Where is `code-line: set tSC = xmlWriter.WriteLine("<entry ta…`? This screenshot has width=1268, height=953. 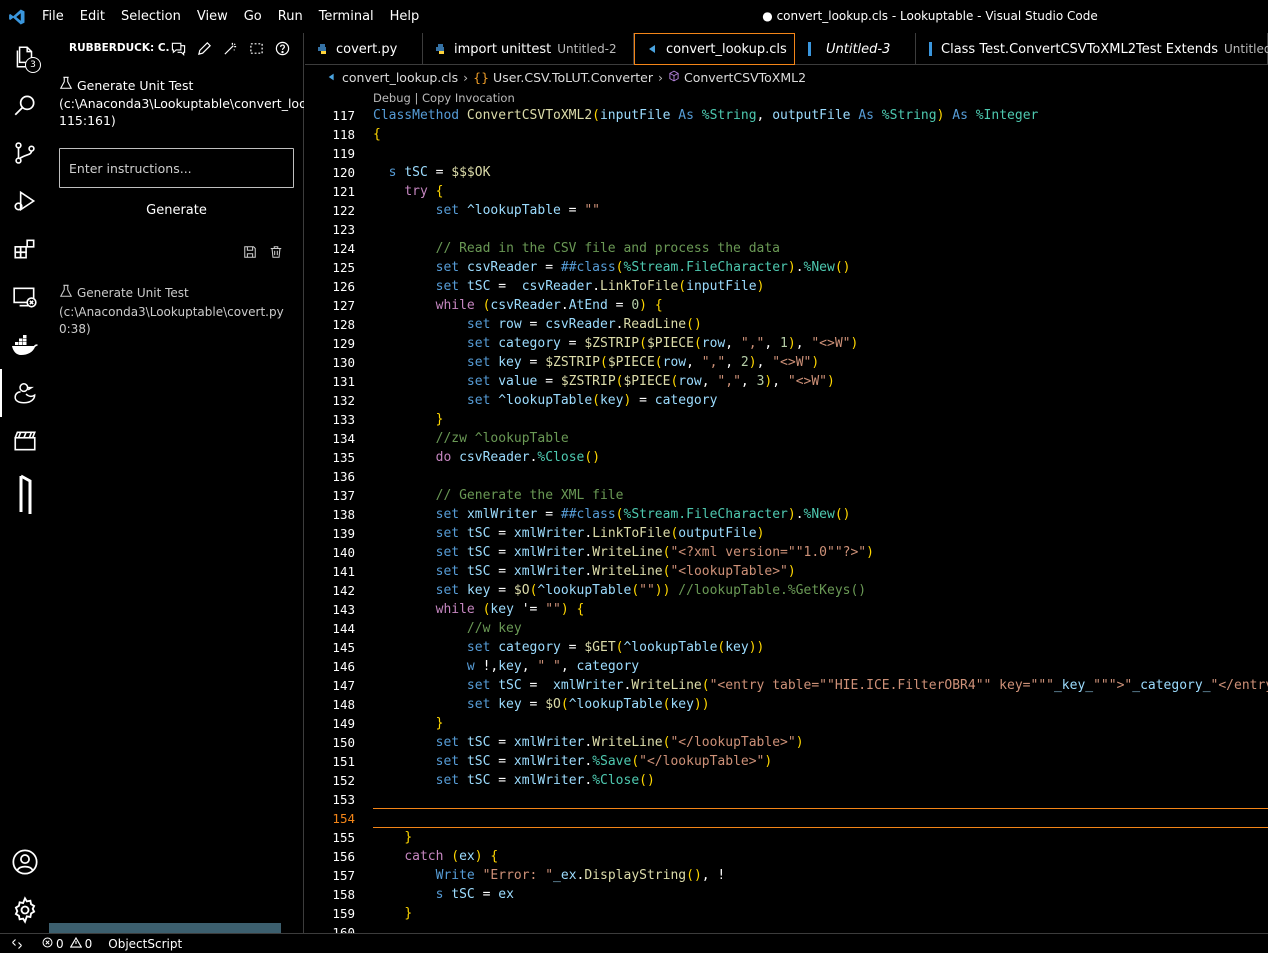
code-line: set tSC = xmlWriter.WriteLine("<entry ta… is located at coordinates (820, 685).